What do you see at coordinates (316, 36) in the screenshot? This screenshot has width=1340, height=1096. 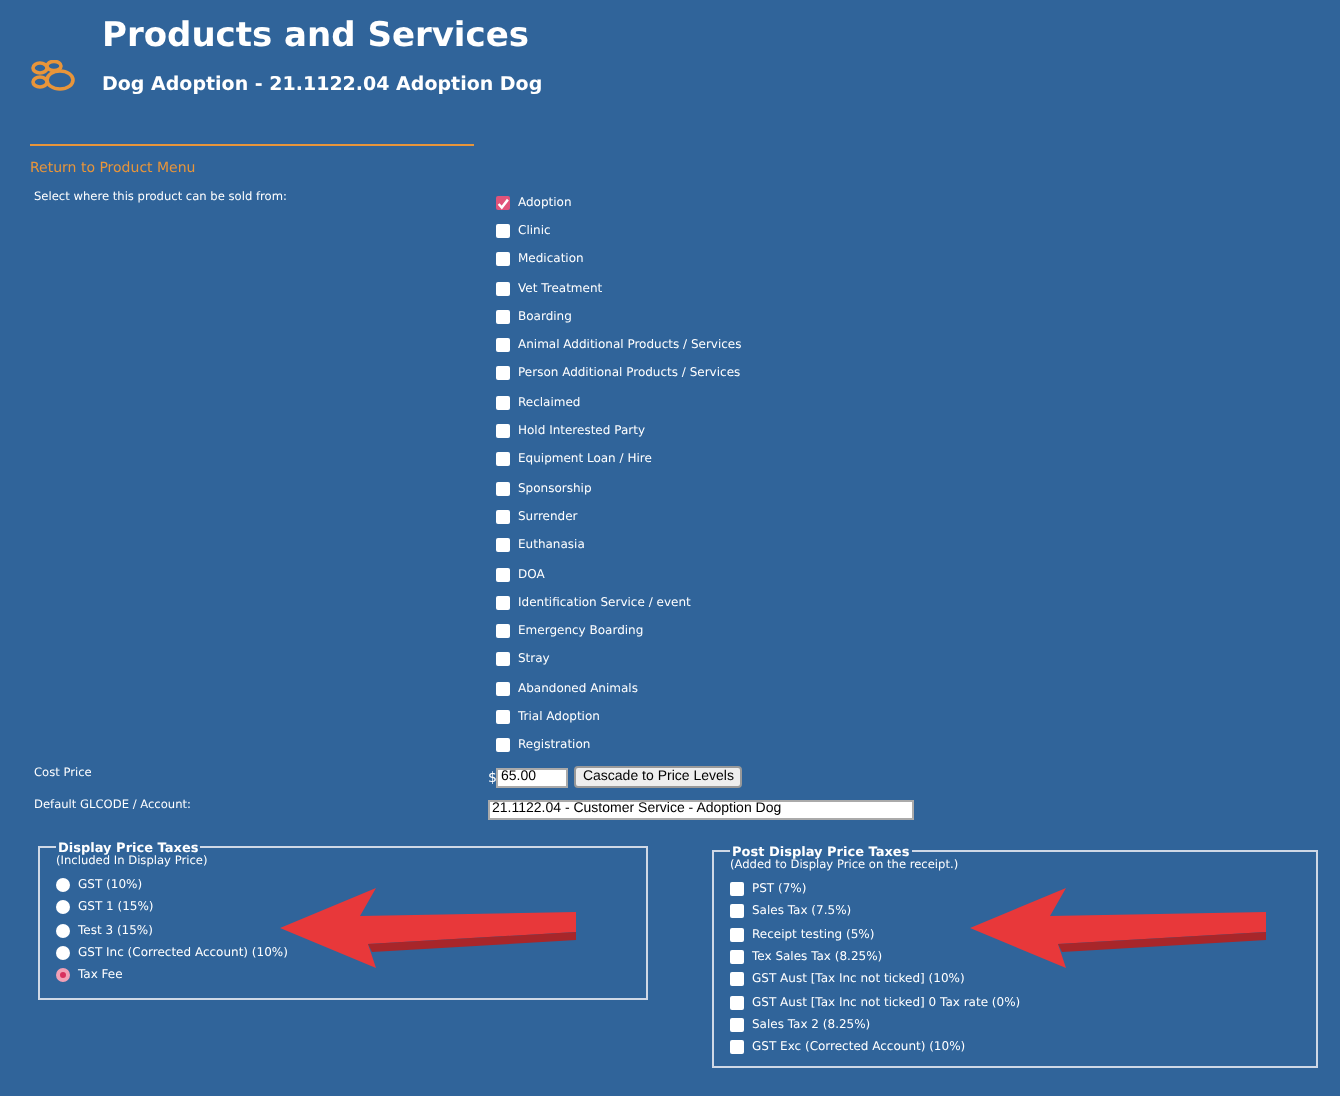 I see `page-title: Products and Services` at bounding box center [316, 36].